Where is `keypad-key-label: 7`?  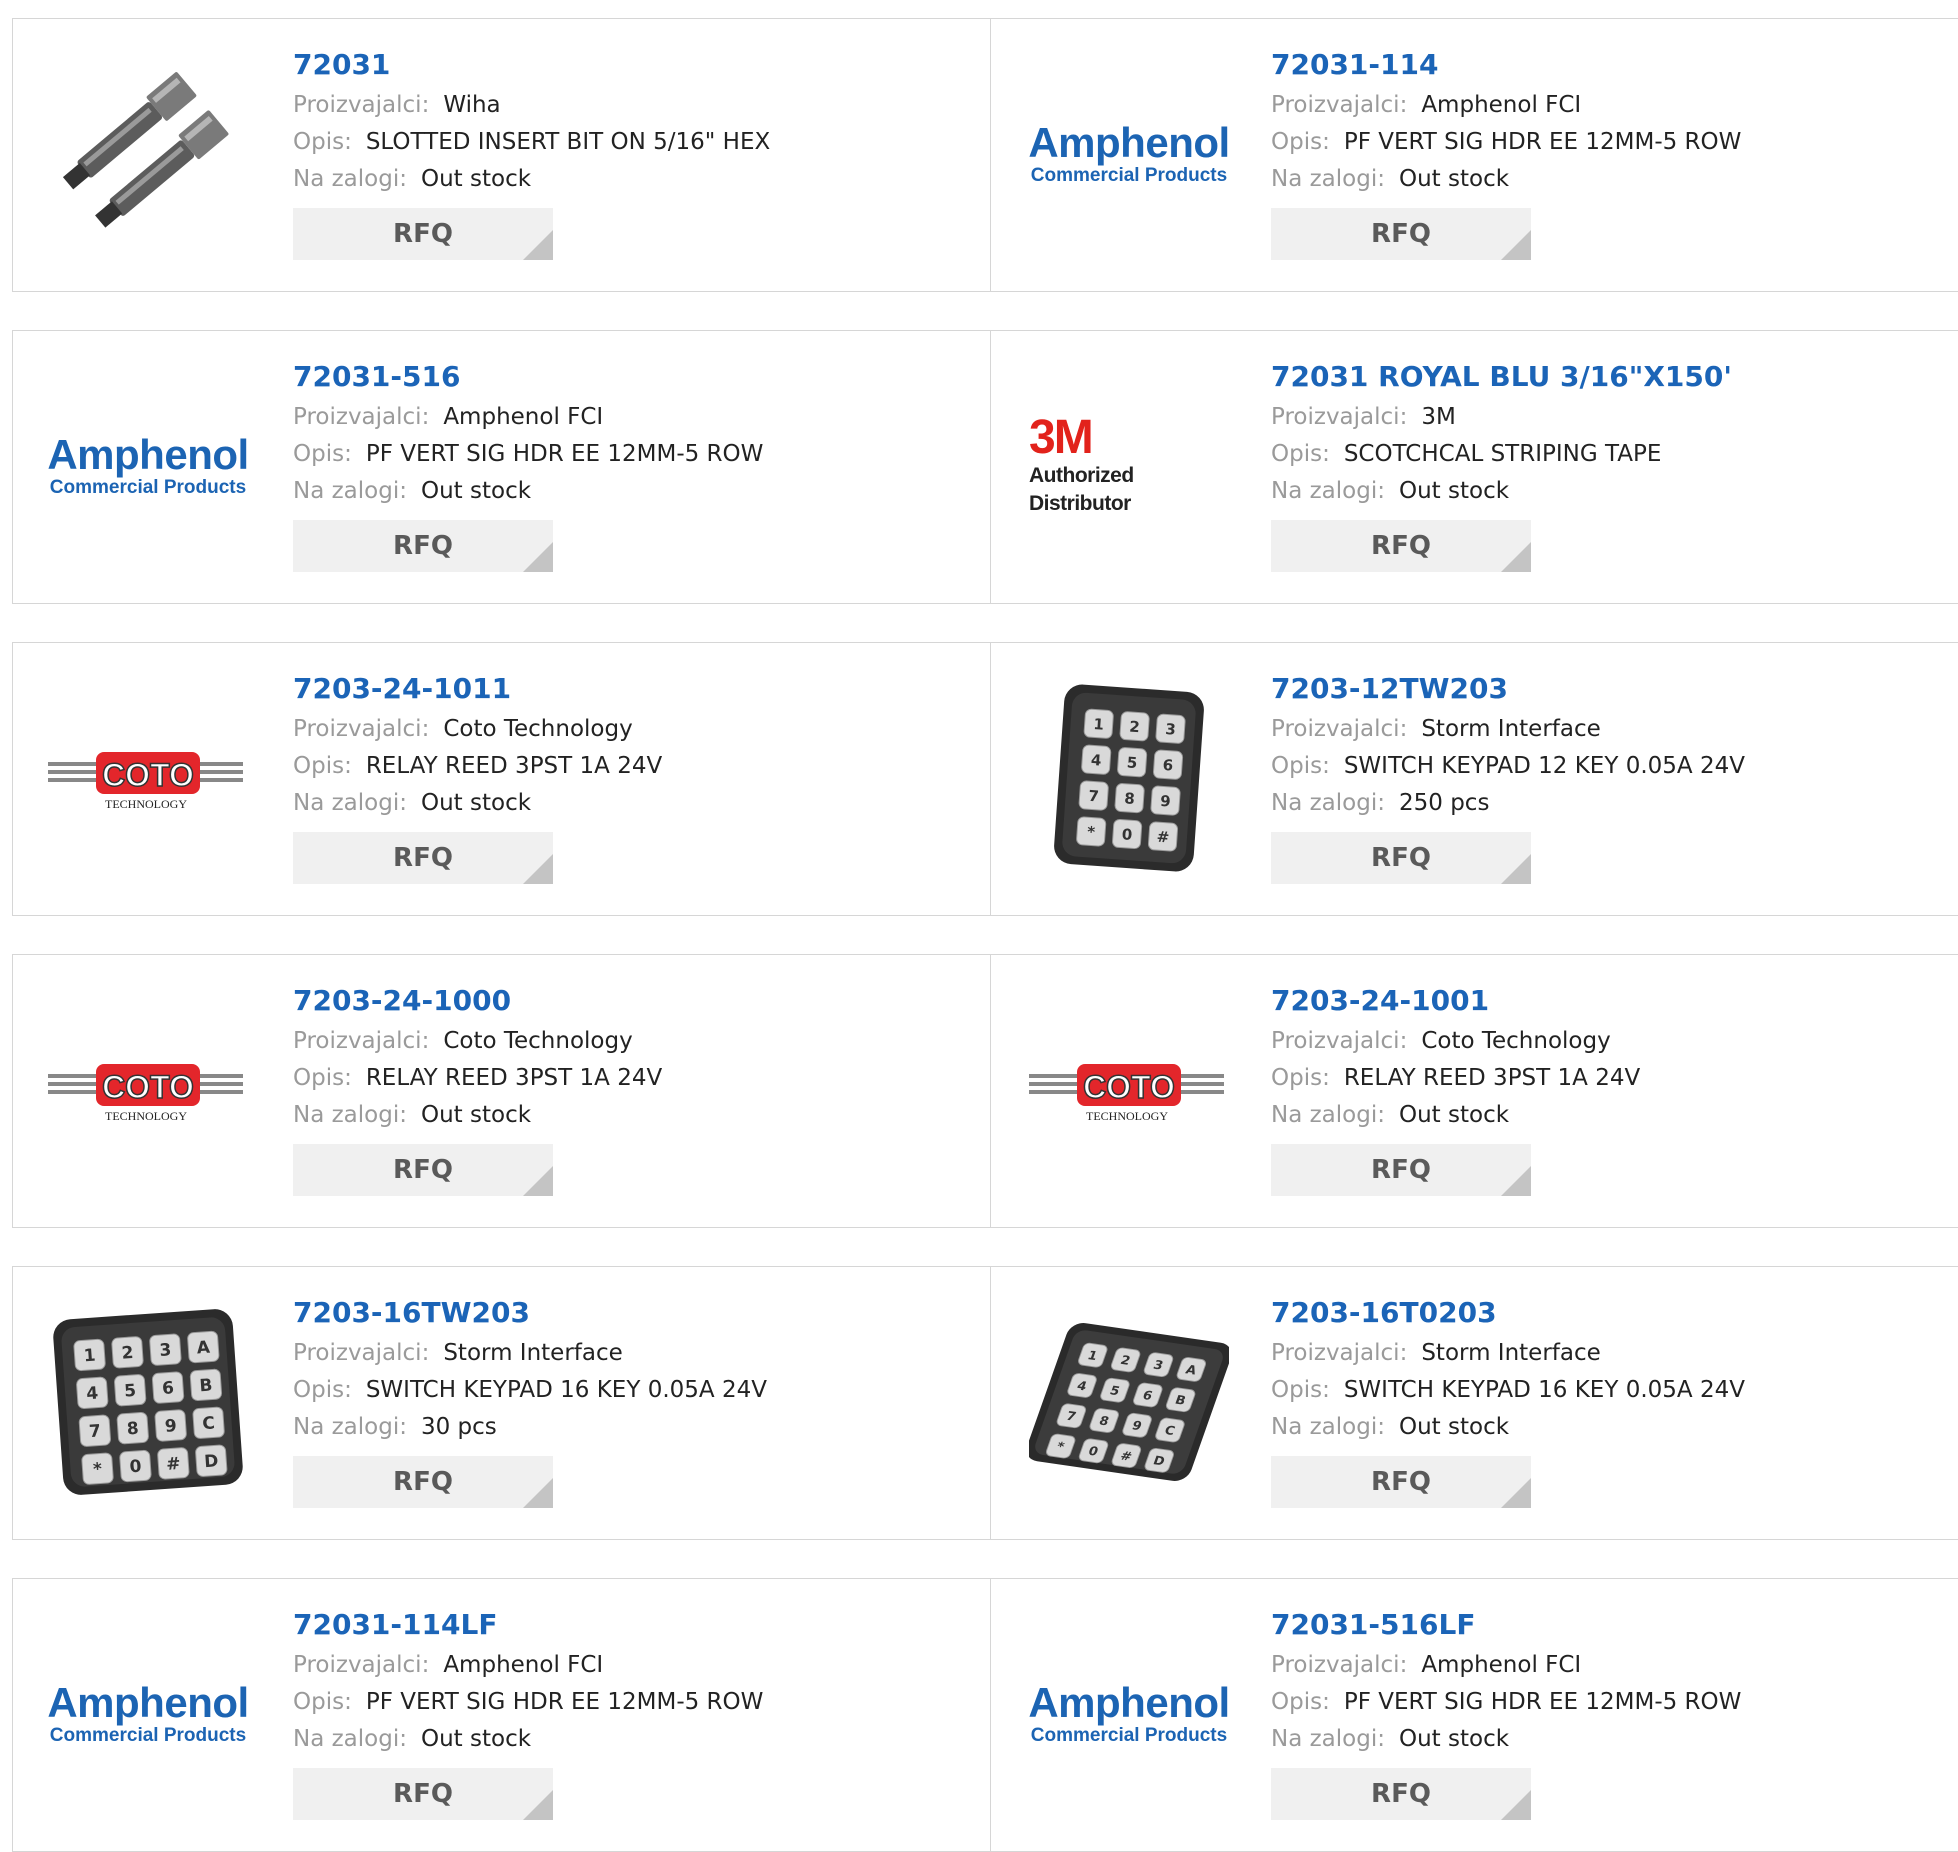 keypad-key-label: 7 is located at coordinates (1094, 796).